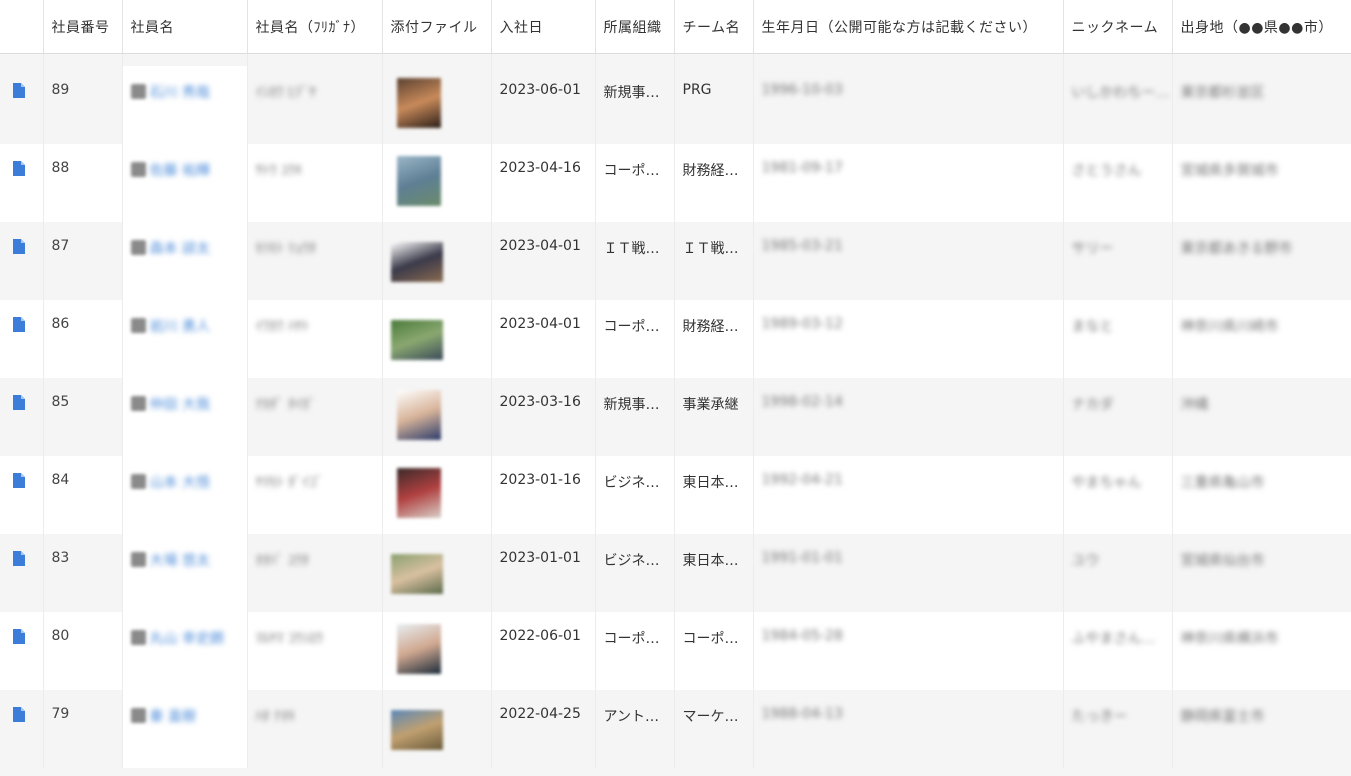 Image resolution: width=1351 pixels, height=776 pixels. Describe the element at coordinates (185, 339) in the screenshot. I see `name-cell: 岩川 勇人` at that location.